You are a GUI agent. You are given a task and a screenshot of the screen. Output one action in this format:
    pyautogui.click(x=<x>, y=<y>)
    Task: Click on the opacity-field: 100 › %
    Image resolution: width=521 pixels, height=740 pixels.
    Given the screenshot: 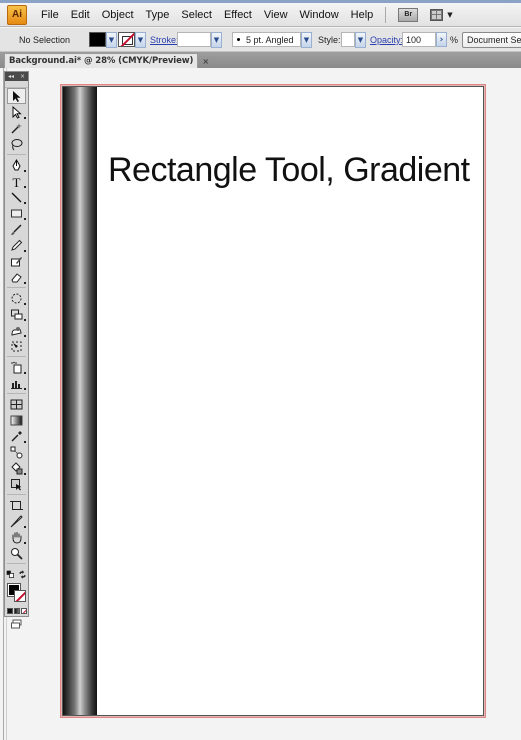 What is the action you would take?
    pyautogui.click(x=430, y=39)
    